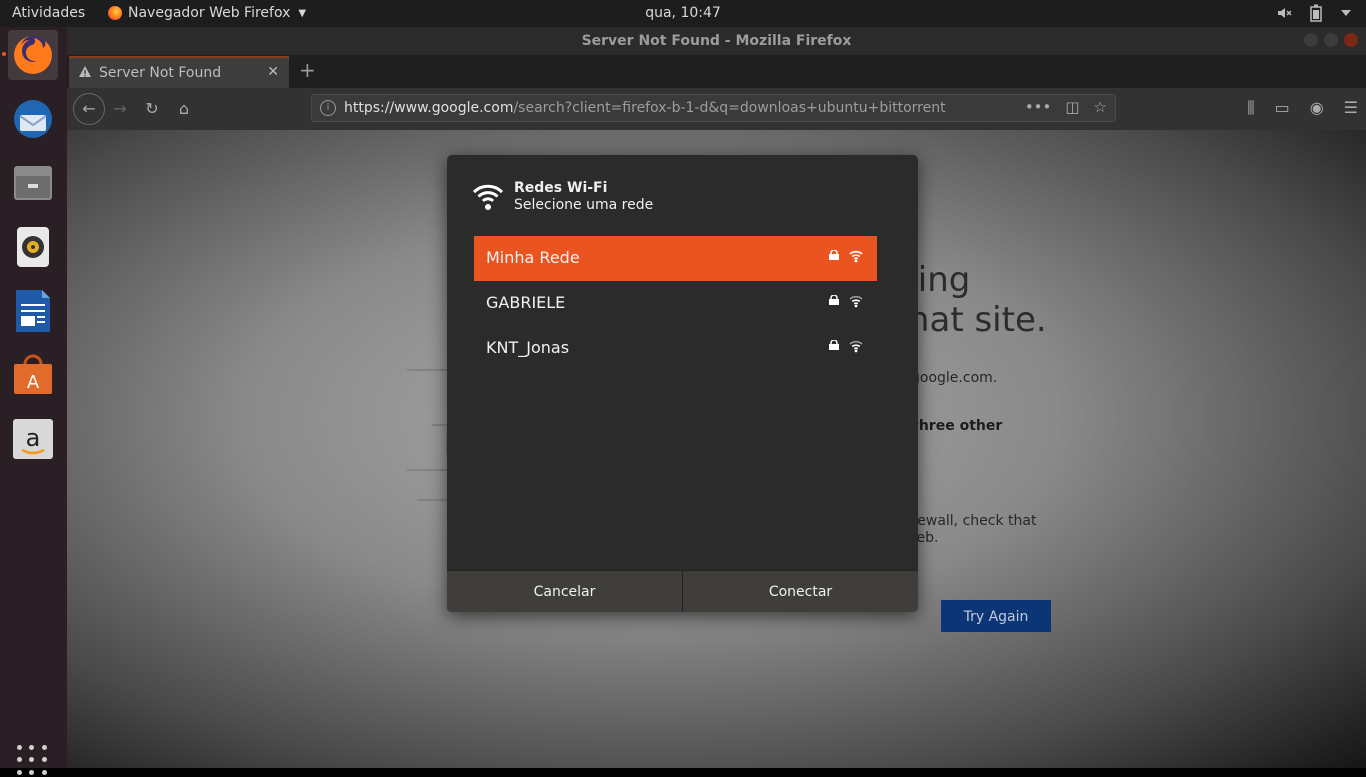  I want to click on network-item-minha-rede: Minha Rede, so click(675, 258).